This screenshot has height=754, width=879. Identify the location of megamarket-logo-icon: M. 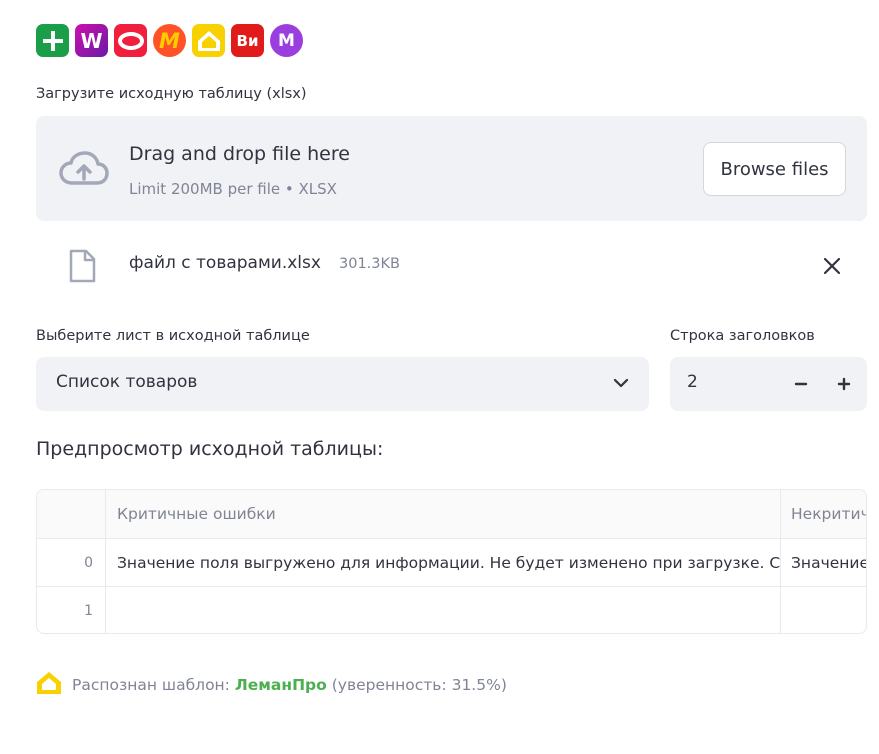
(286, 40).